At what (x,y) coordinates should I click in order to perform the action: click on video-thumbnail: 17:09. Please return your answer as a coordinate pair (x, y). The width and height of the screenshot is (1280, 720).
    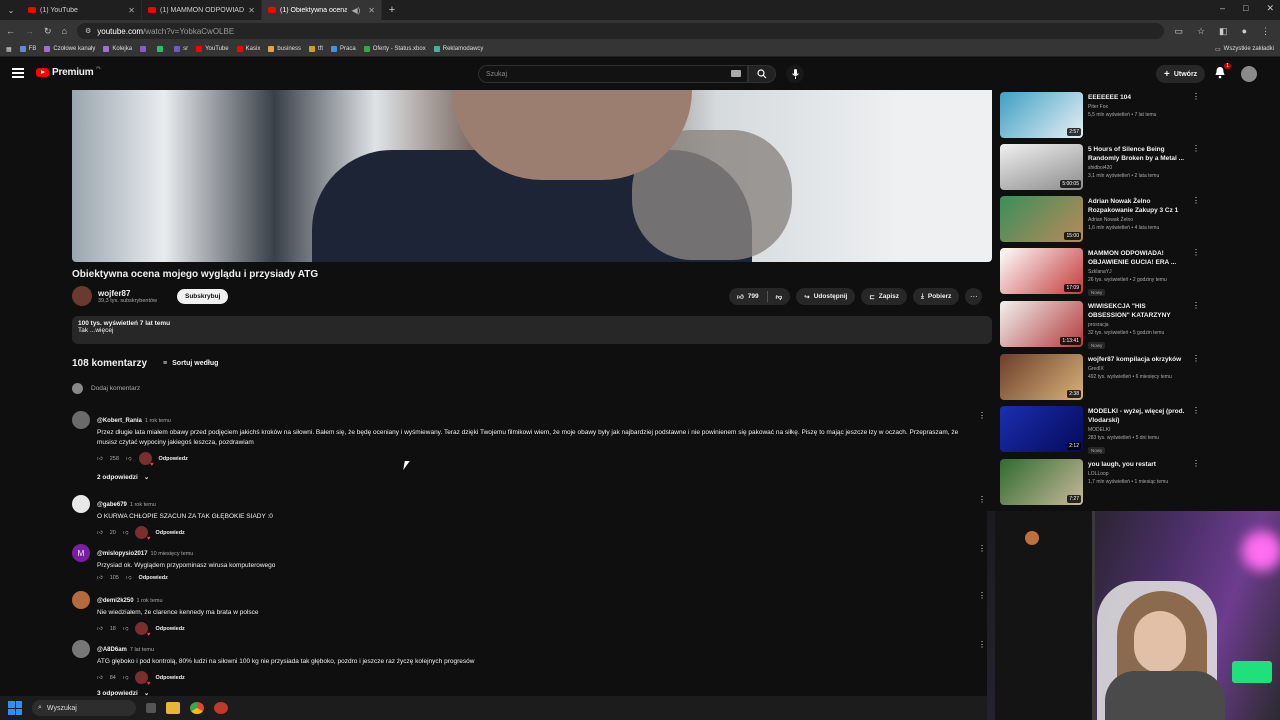
    Looking at the image, I should click on (1041, 271).